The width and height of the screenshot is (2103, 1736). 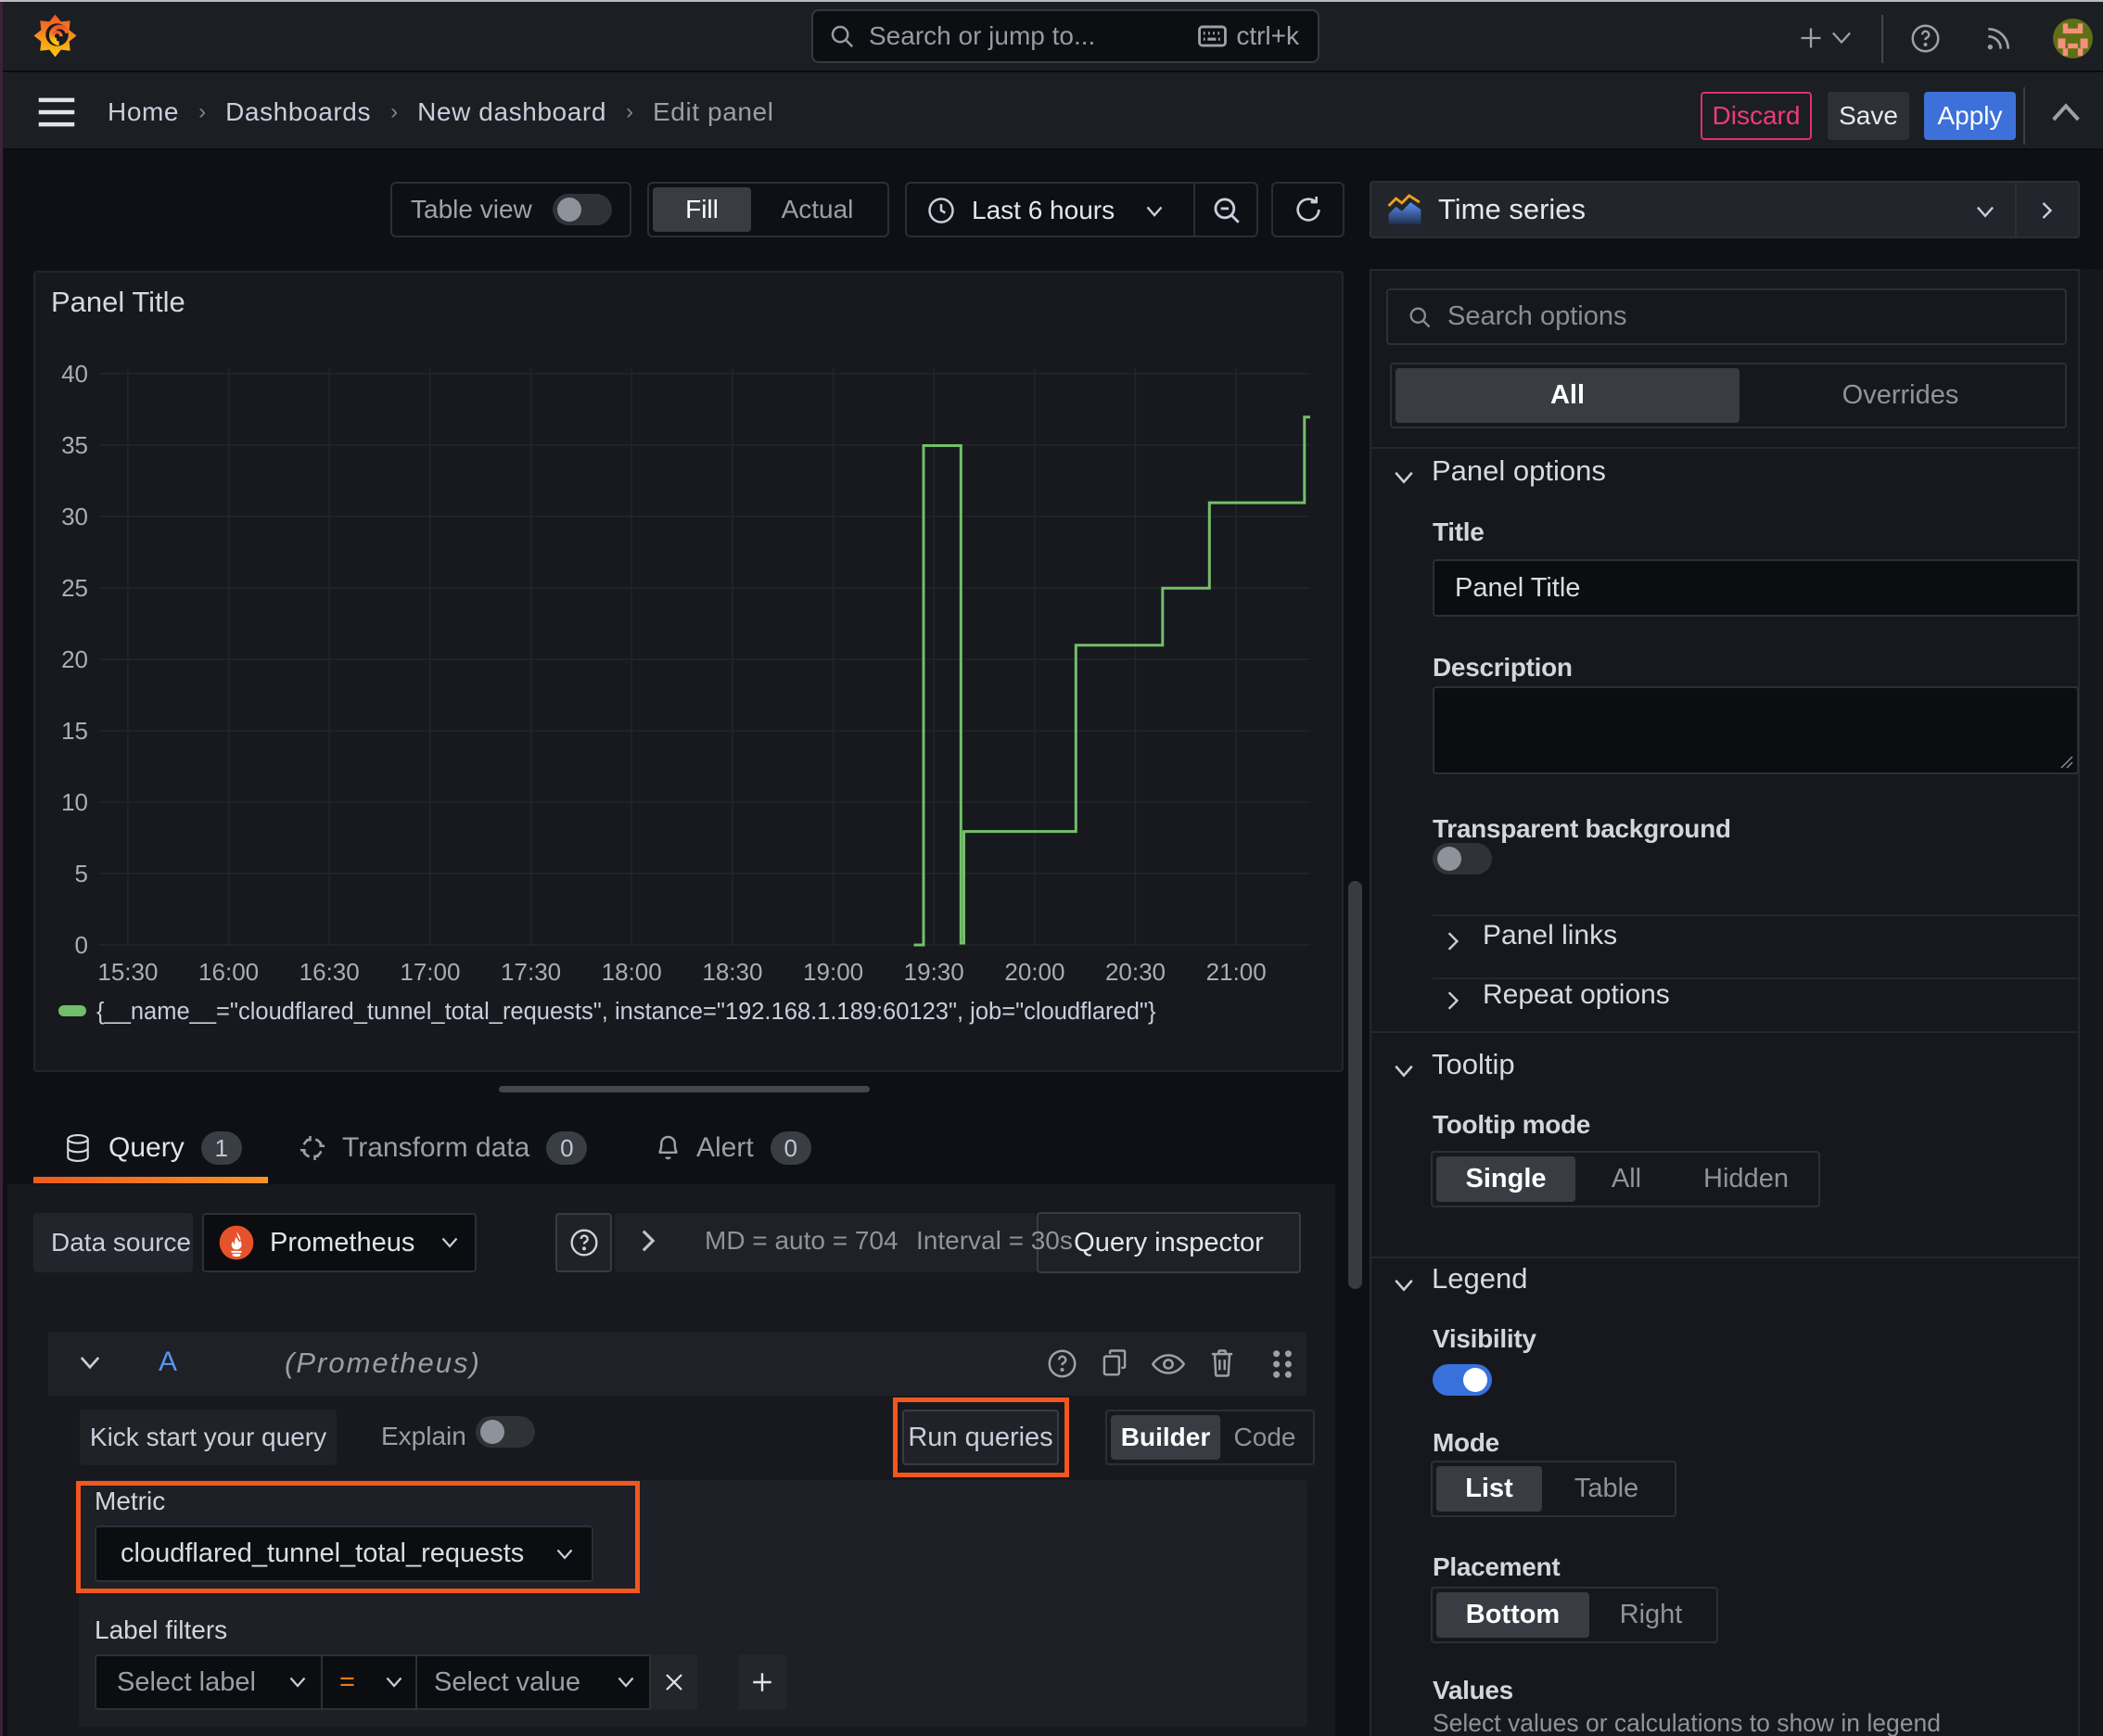 I want to click on svg-text: 17:00, so click(x=430, y=972).